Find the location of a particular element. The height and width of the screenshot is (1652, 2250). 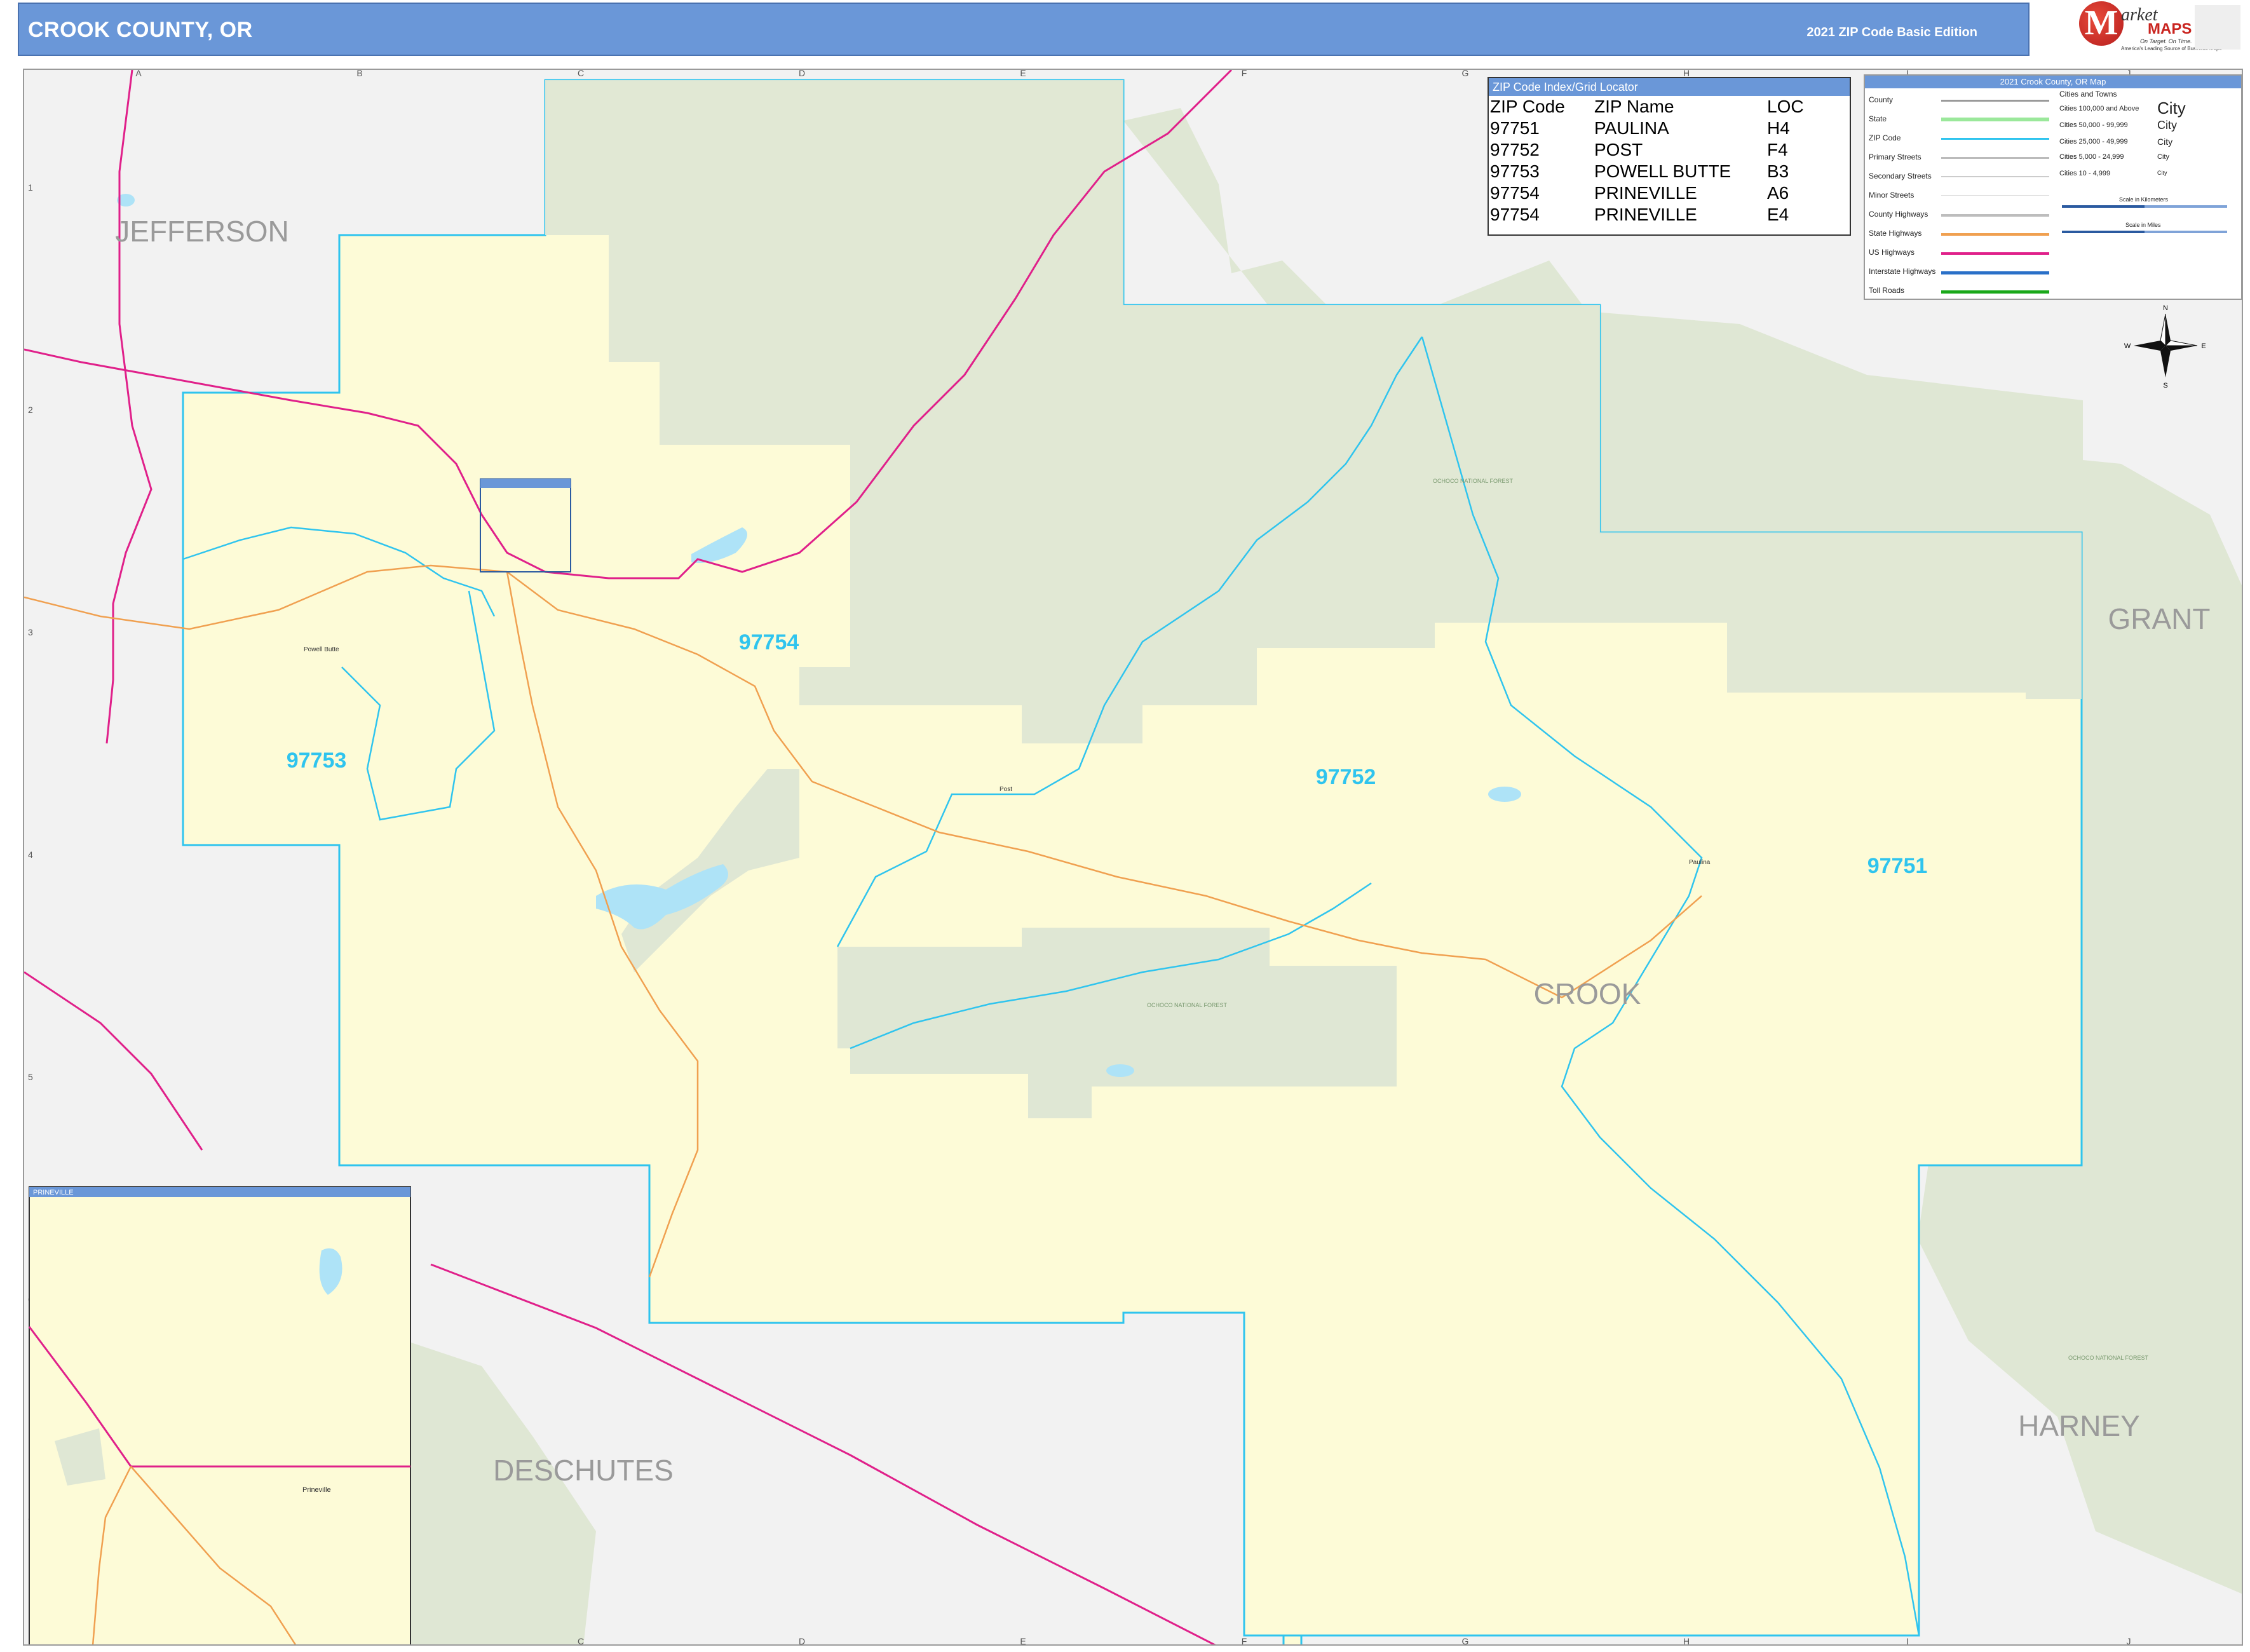

legend-label: Toll Roads is located at coordinates (1887, 290).